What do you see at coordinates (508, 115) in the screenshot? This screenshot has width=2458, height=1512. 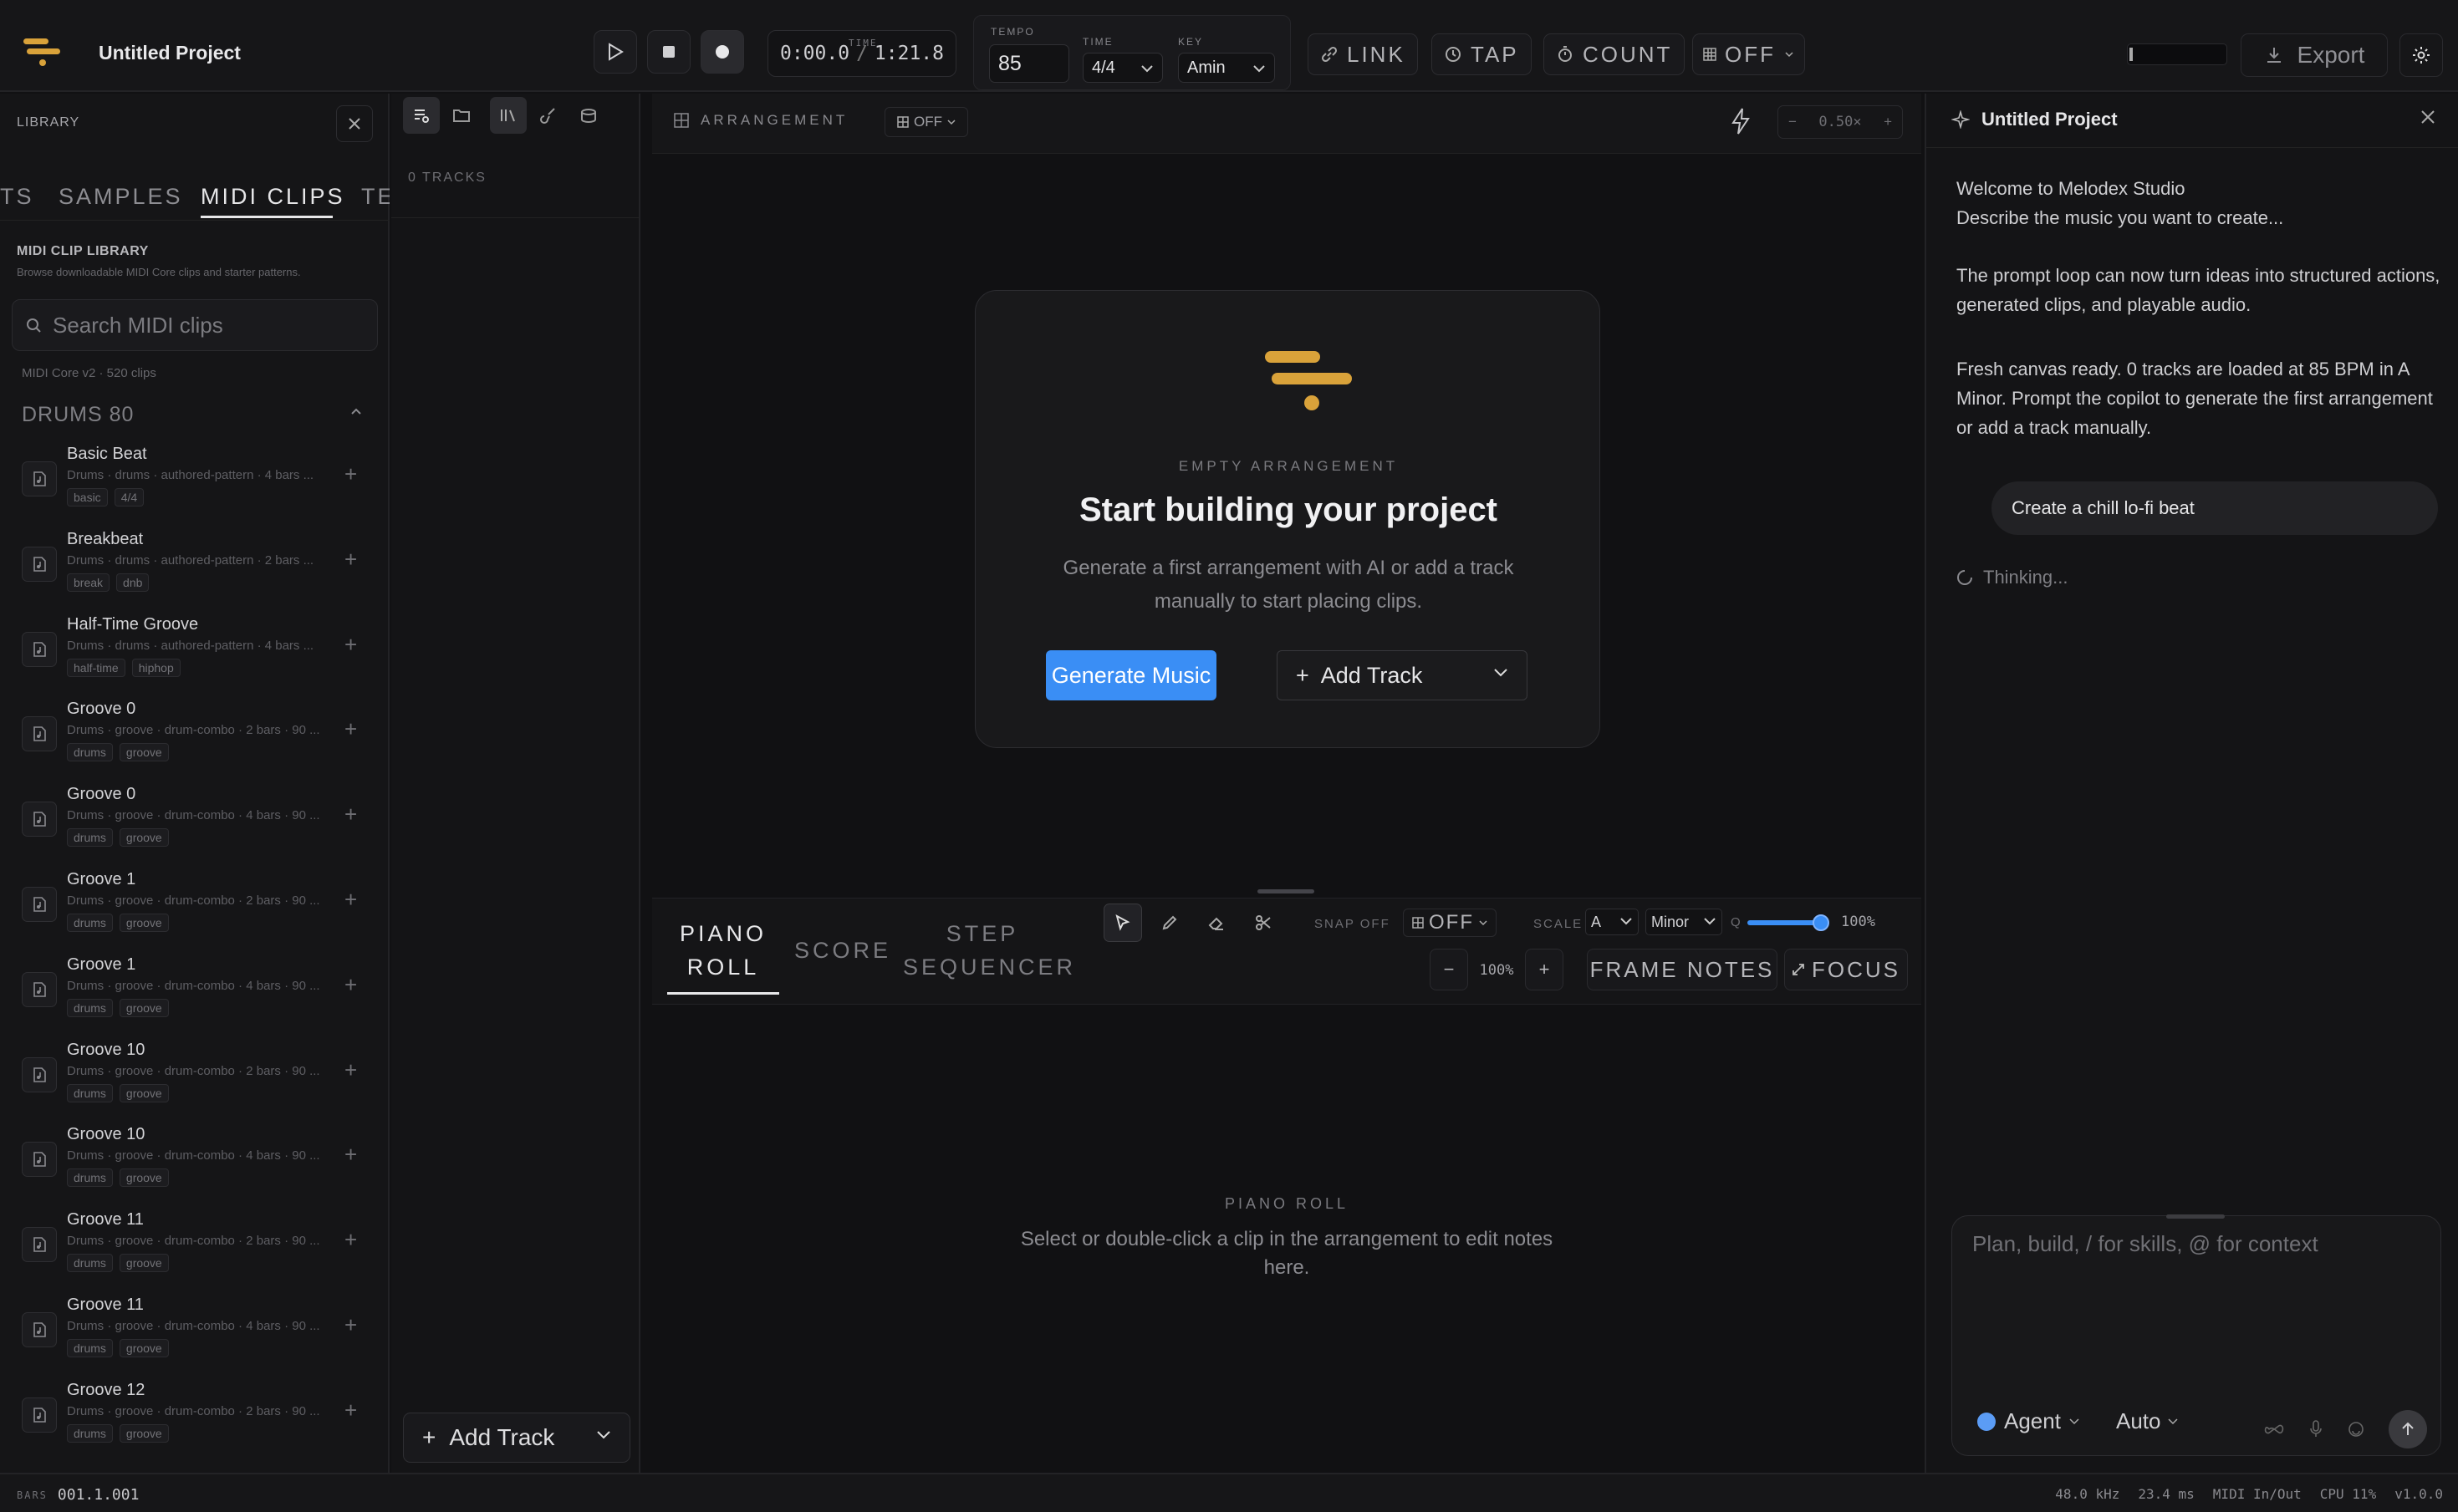 I see `library-view-button` at bounding box center [508, 115].